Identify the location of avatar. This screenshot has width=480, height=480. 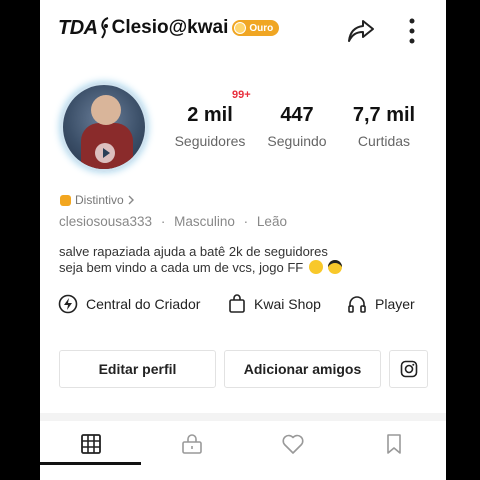
(104, 127).